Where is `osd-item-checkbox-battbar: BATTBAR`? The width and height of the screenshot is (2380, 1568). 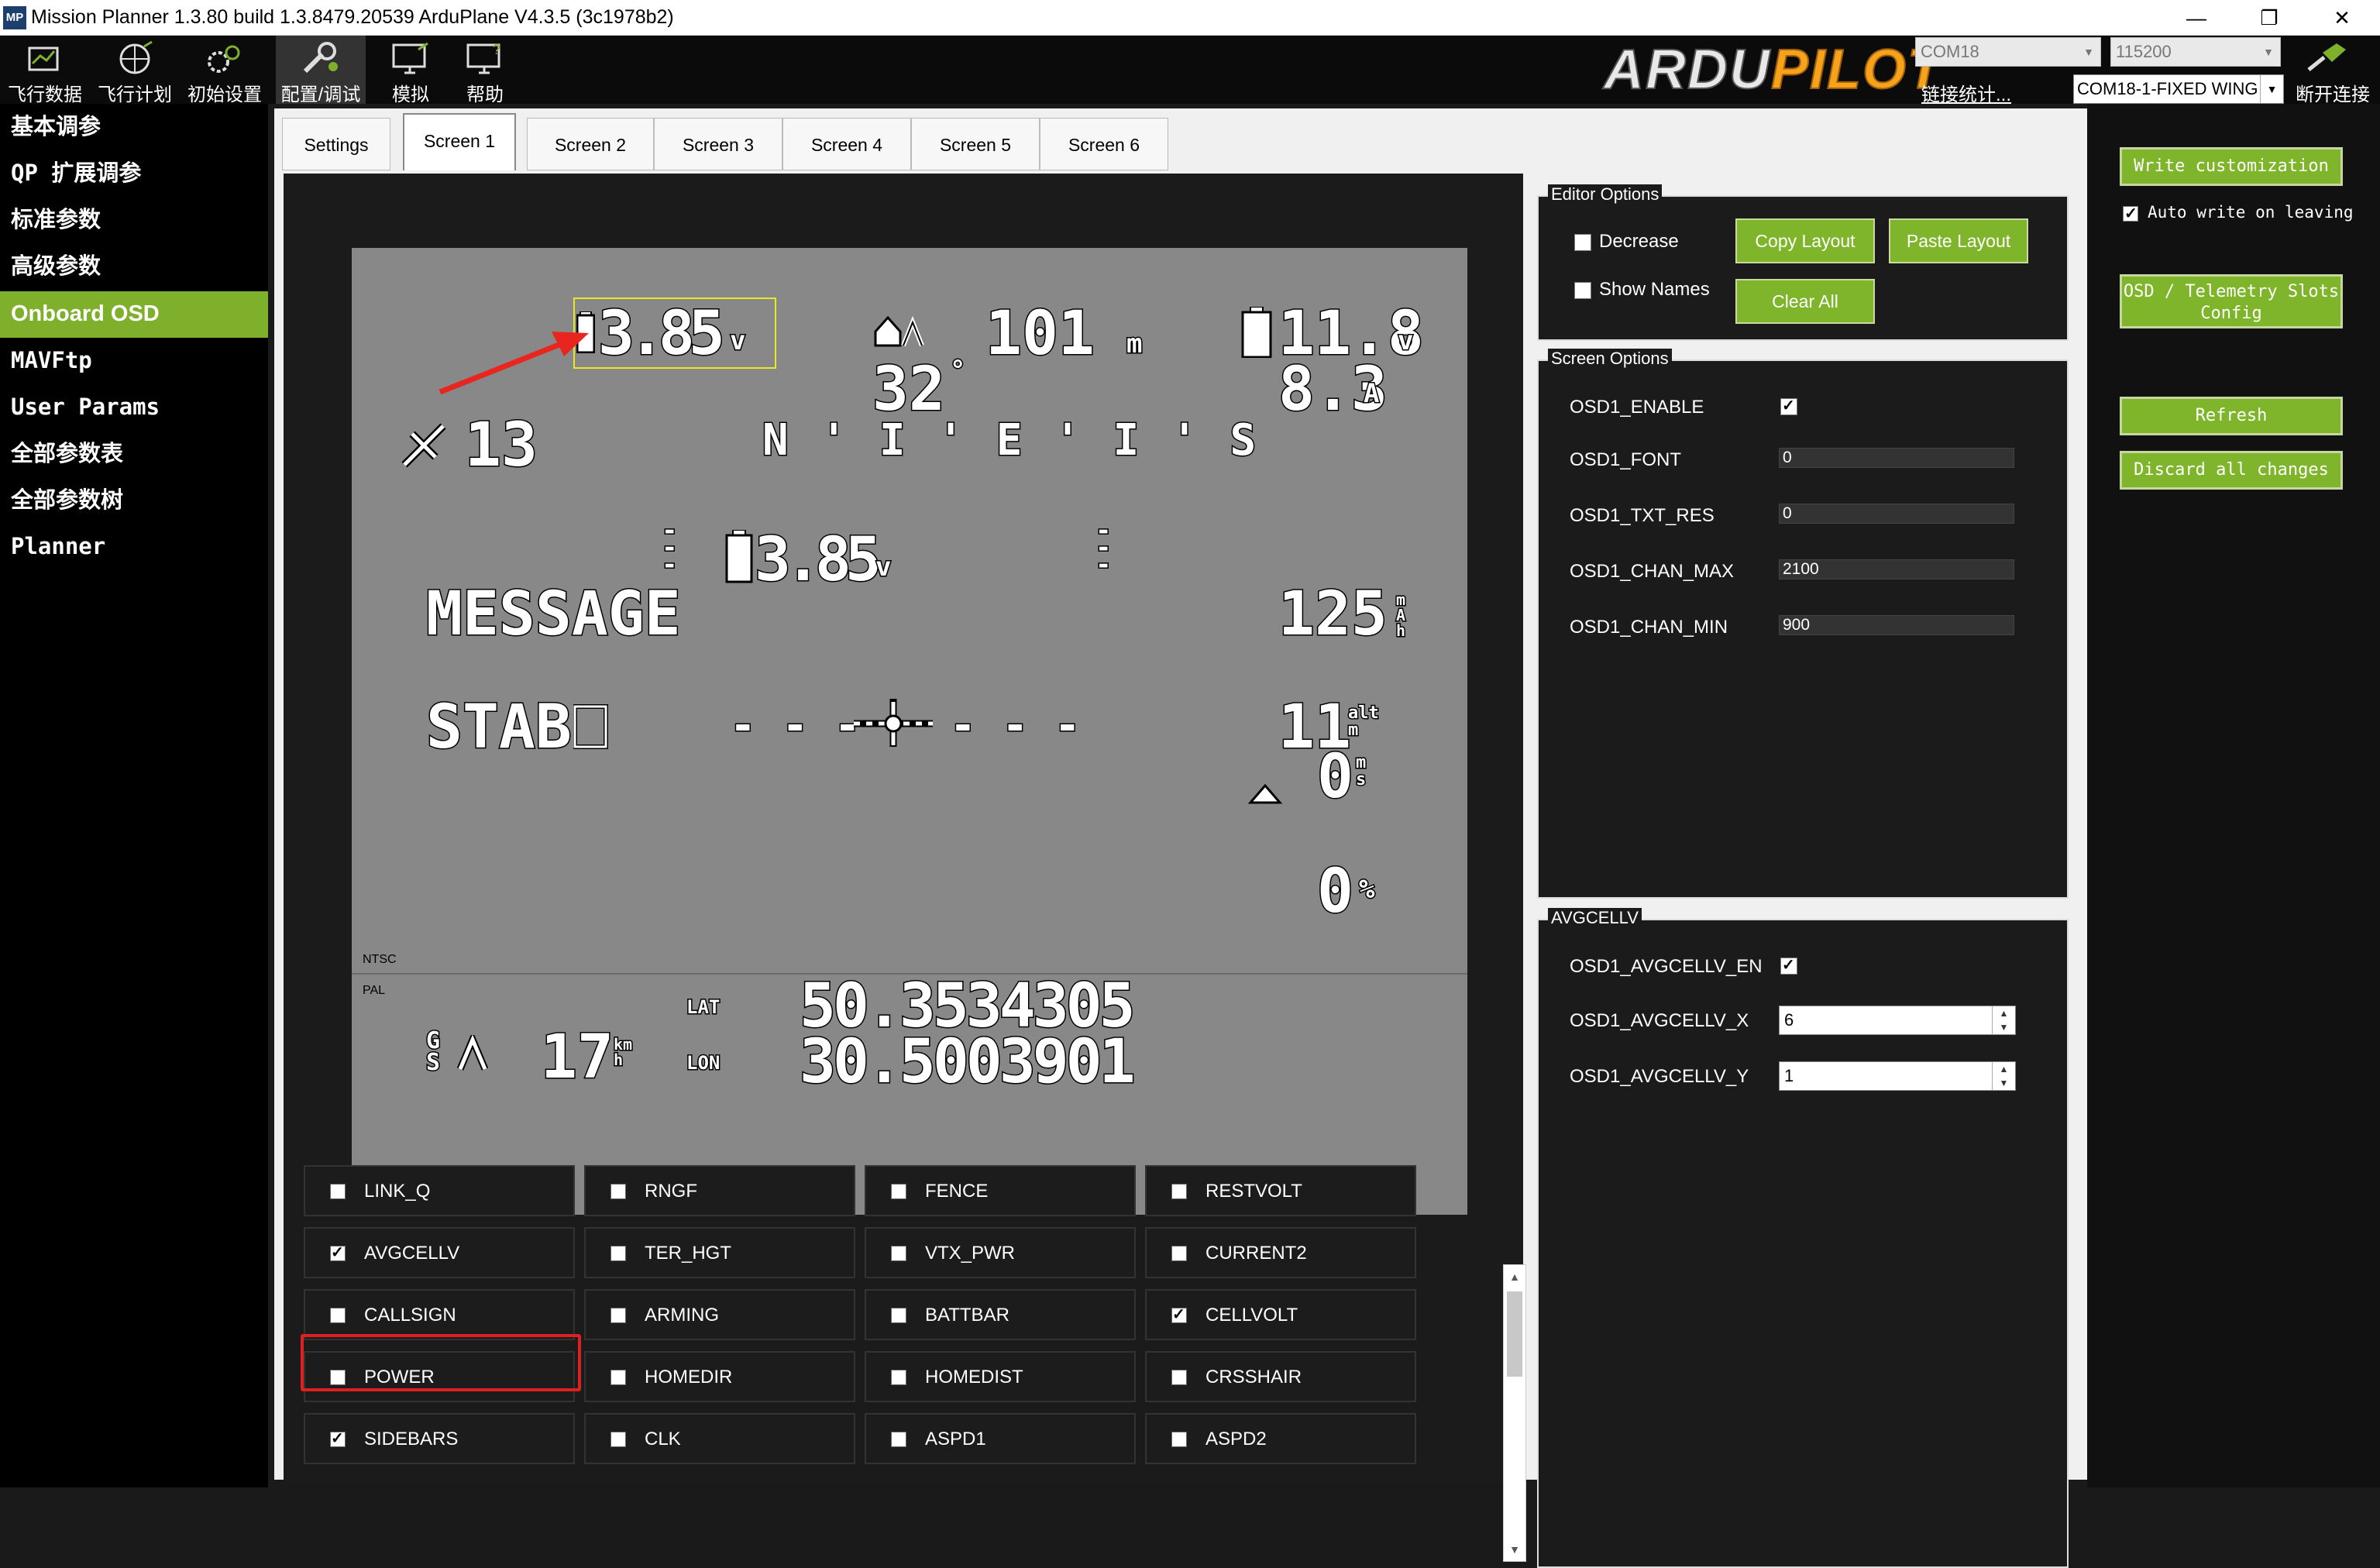
osd-item-checkbox-battbar: BATTBAR is located at coordinates (1001, 1314).